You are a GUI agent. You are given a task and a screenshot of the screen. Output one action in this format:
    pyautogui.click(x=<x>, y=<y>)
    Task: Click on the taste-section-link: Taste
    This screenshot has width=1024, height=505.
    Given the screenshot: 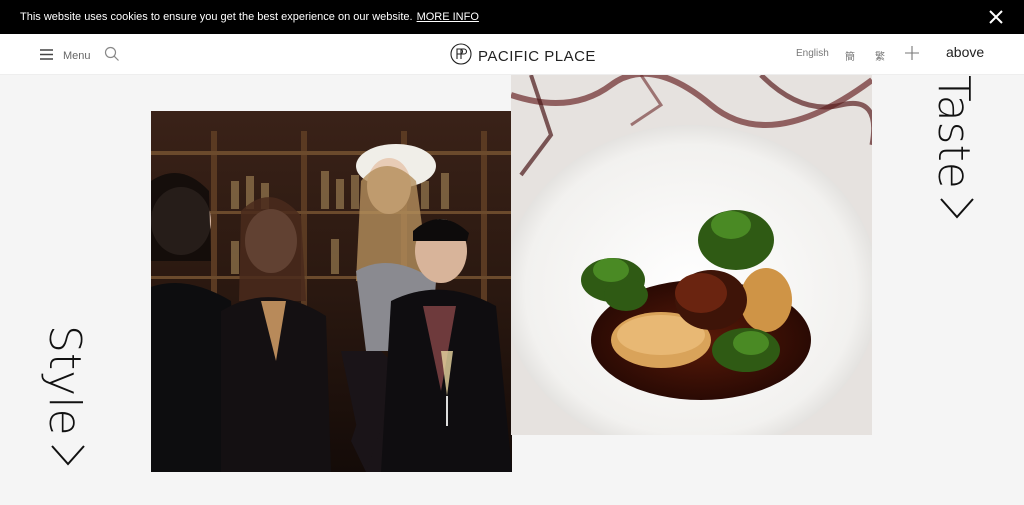 What is the action you would take?
    pyautogui.click(x=953, y=152)
    